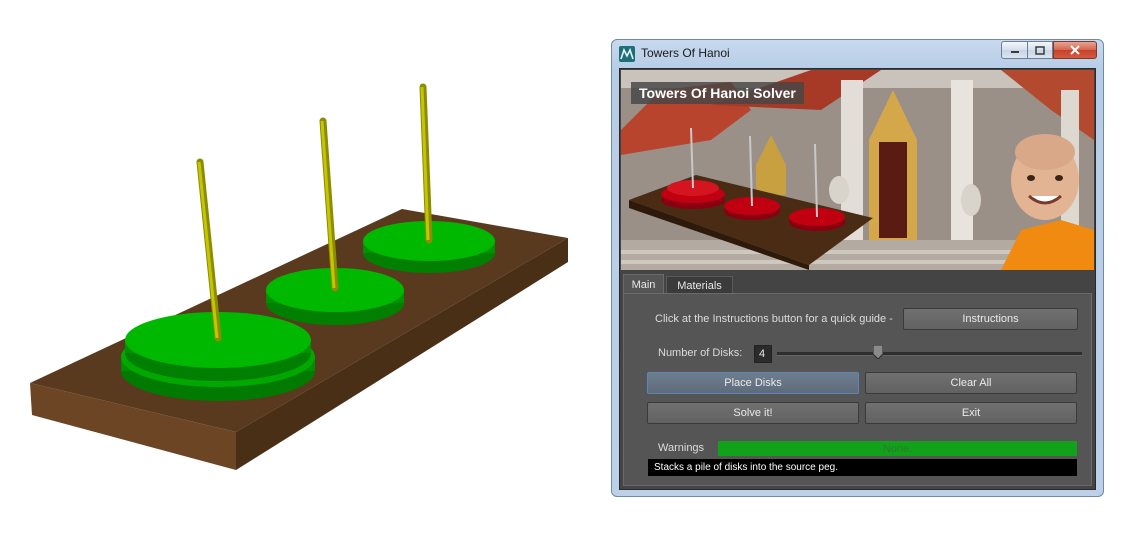 The width and height of the screenshot is (1144, 544). What do you see at coordinates (643, 284) in the screenshot?
I see `tab-main: Main` at bounding box center [643, 284].